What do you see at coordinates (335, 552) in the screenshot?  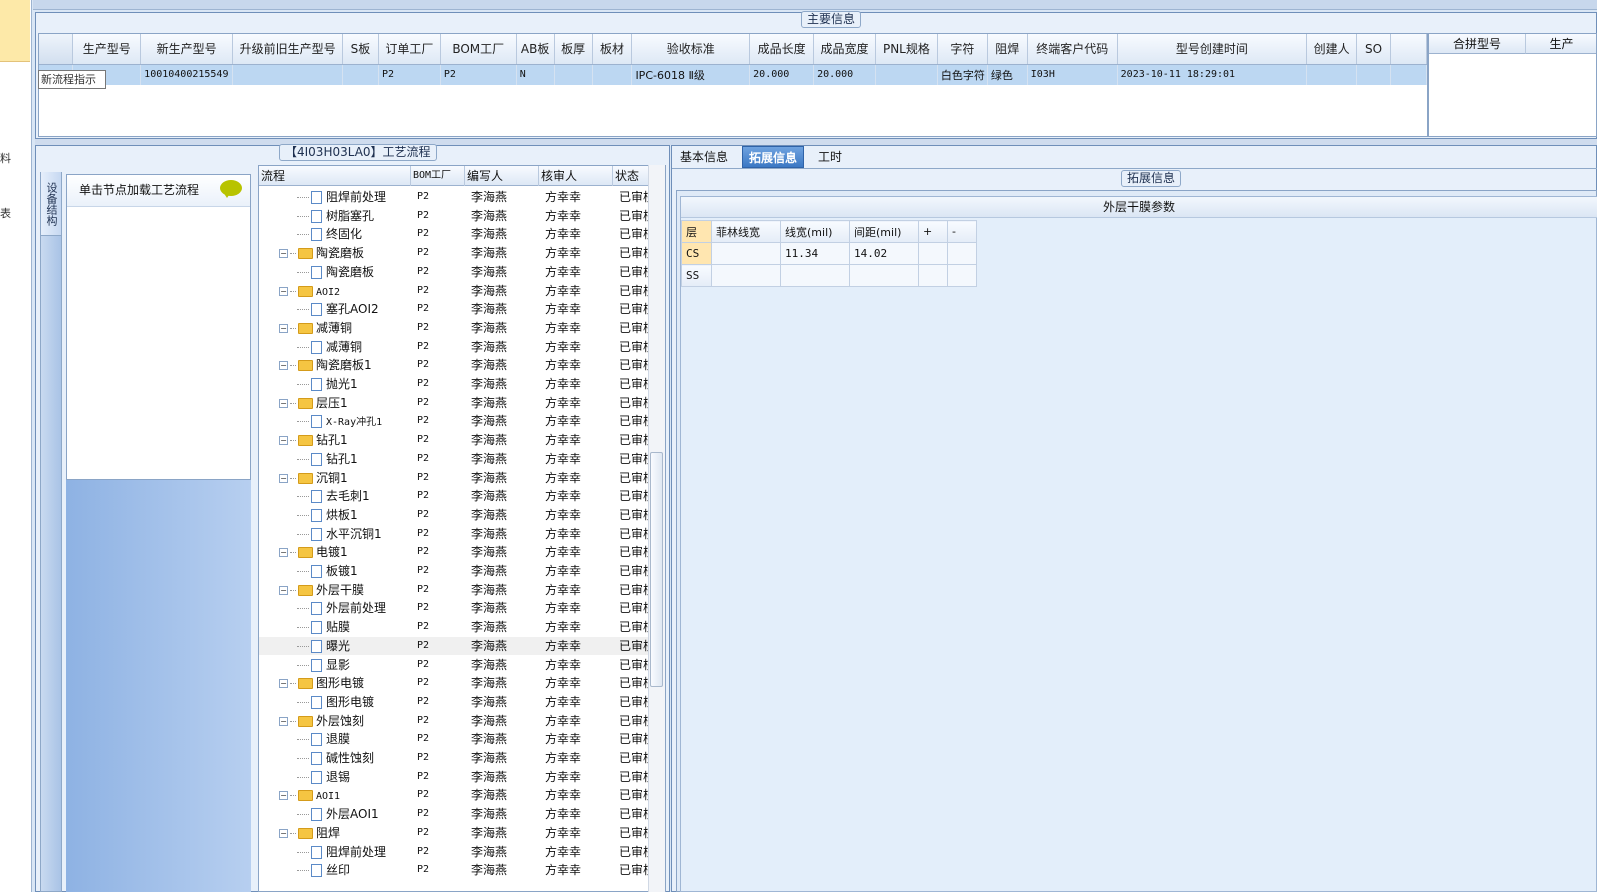 I see `tree-node: − 电镀1` at bounding box center [335, 552].